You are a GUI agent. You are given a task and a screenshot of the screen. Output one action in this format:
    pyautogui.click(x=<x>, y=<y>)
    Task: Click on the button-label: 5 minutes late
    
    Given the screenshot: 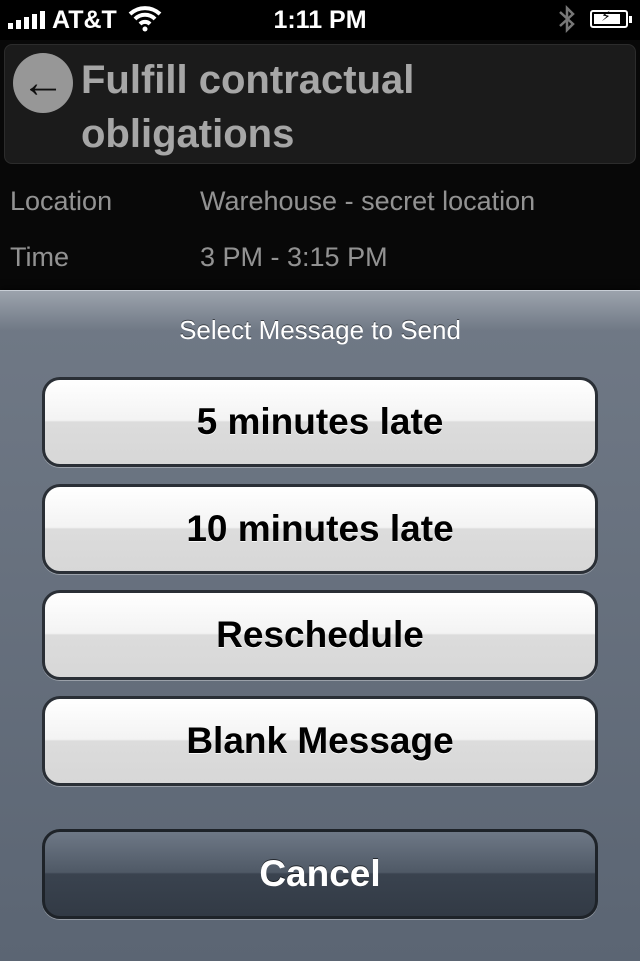 What is the action you would take?
    pyautogui.click(x=320, y=421)
    